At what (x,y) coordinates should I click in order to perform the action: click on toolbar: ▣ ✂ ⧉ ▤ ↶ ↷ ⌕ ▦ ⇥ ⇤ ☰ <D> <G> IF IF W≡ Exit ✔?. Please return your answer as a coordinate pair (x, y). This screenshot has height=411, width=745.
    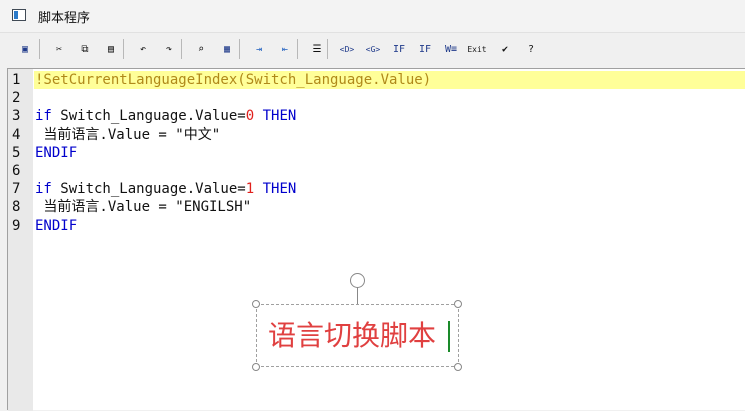
    Looking at the image, I should click on (372, 50).